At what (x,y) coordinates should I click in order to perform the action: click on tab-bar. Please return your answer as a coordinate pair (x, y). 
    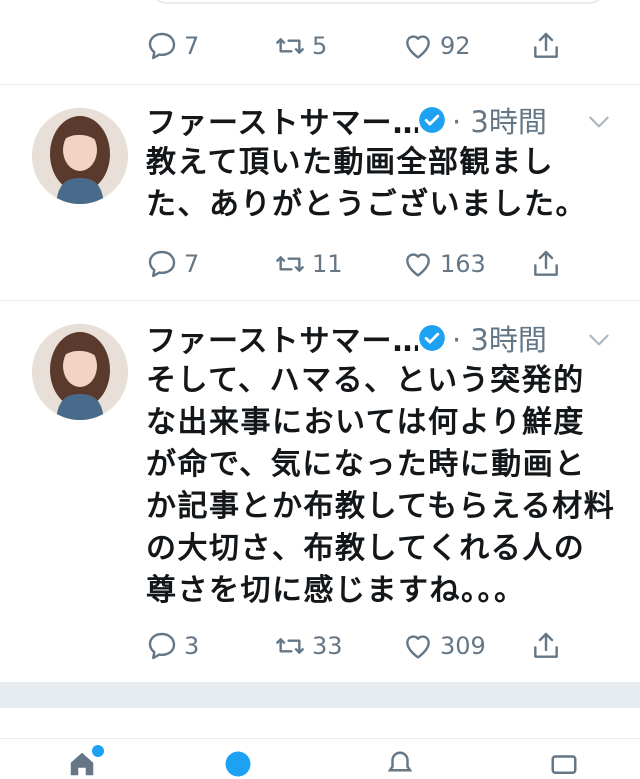
    Looking at the image, I should click on (320, 757).